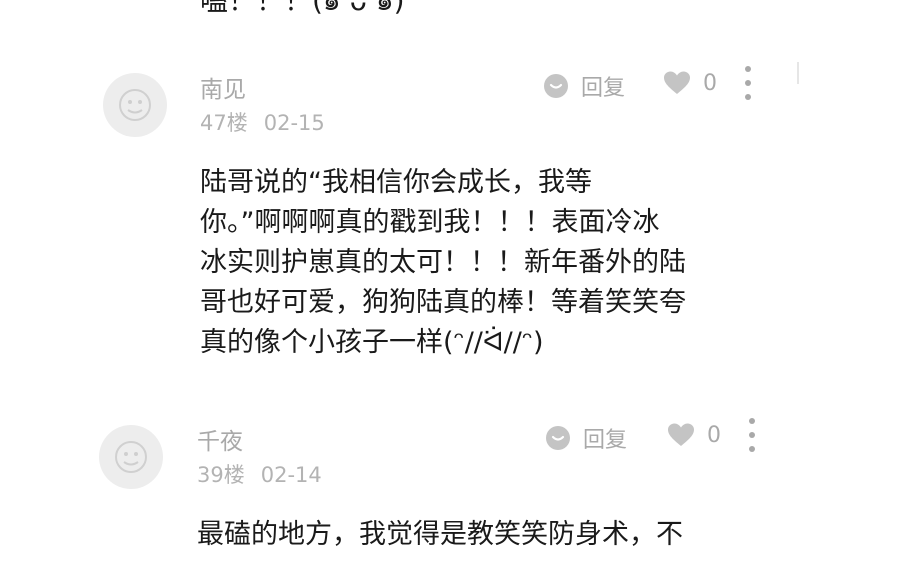 The height and width of the screenshot is (562, 900). I want to click on comment-meta: 39楼 02-14, so click(259, 474).